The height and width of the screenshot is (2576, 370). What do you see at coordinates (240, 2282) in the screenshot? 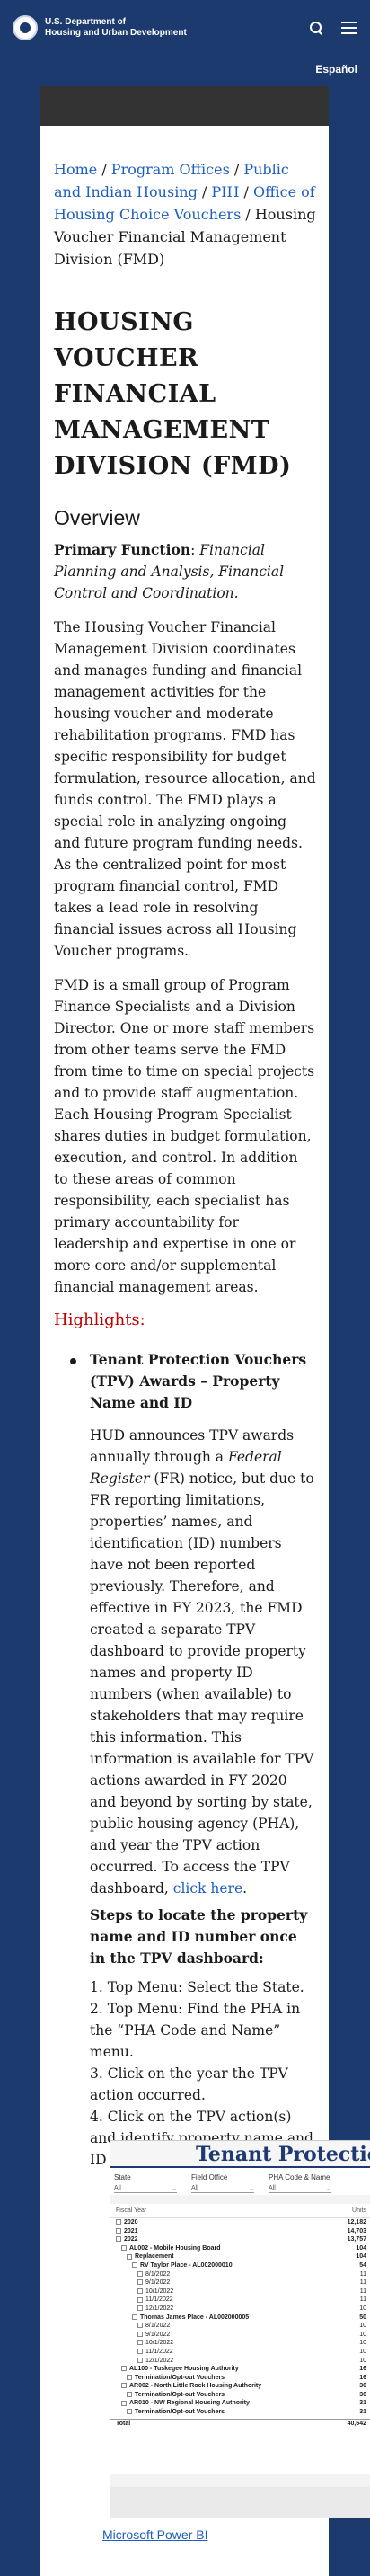
I see `table-row: 9/1/2022 11` at bounding box center [240, 2282].